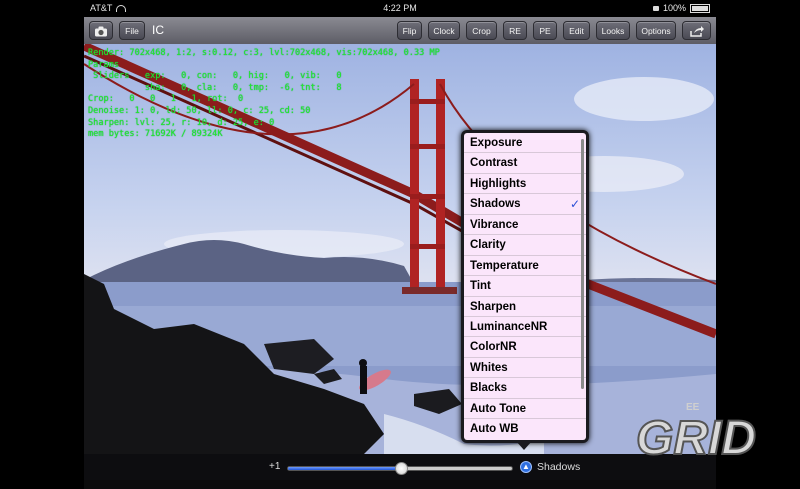 The image size is (800, 489). Describe the element at coordinates (525, 368) in the screenshot. I see `menu-item-whites: Whites` at that location.